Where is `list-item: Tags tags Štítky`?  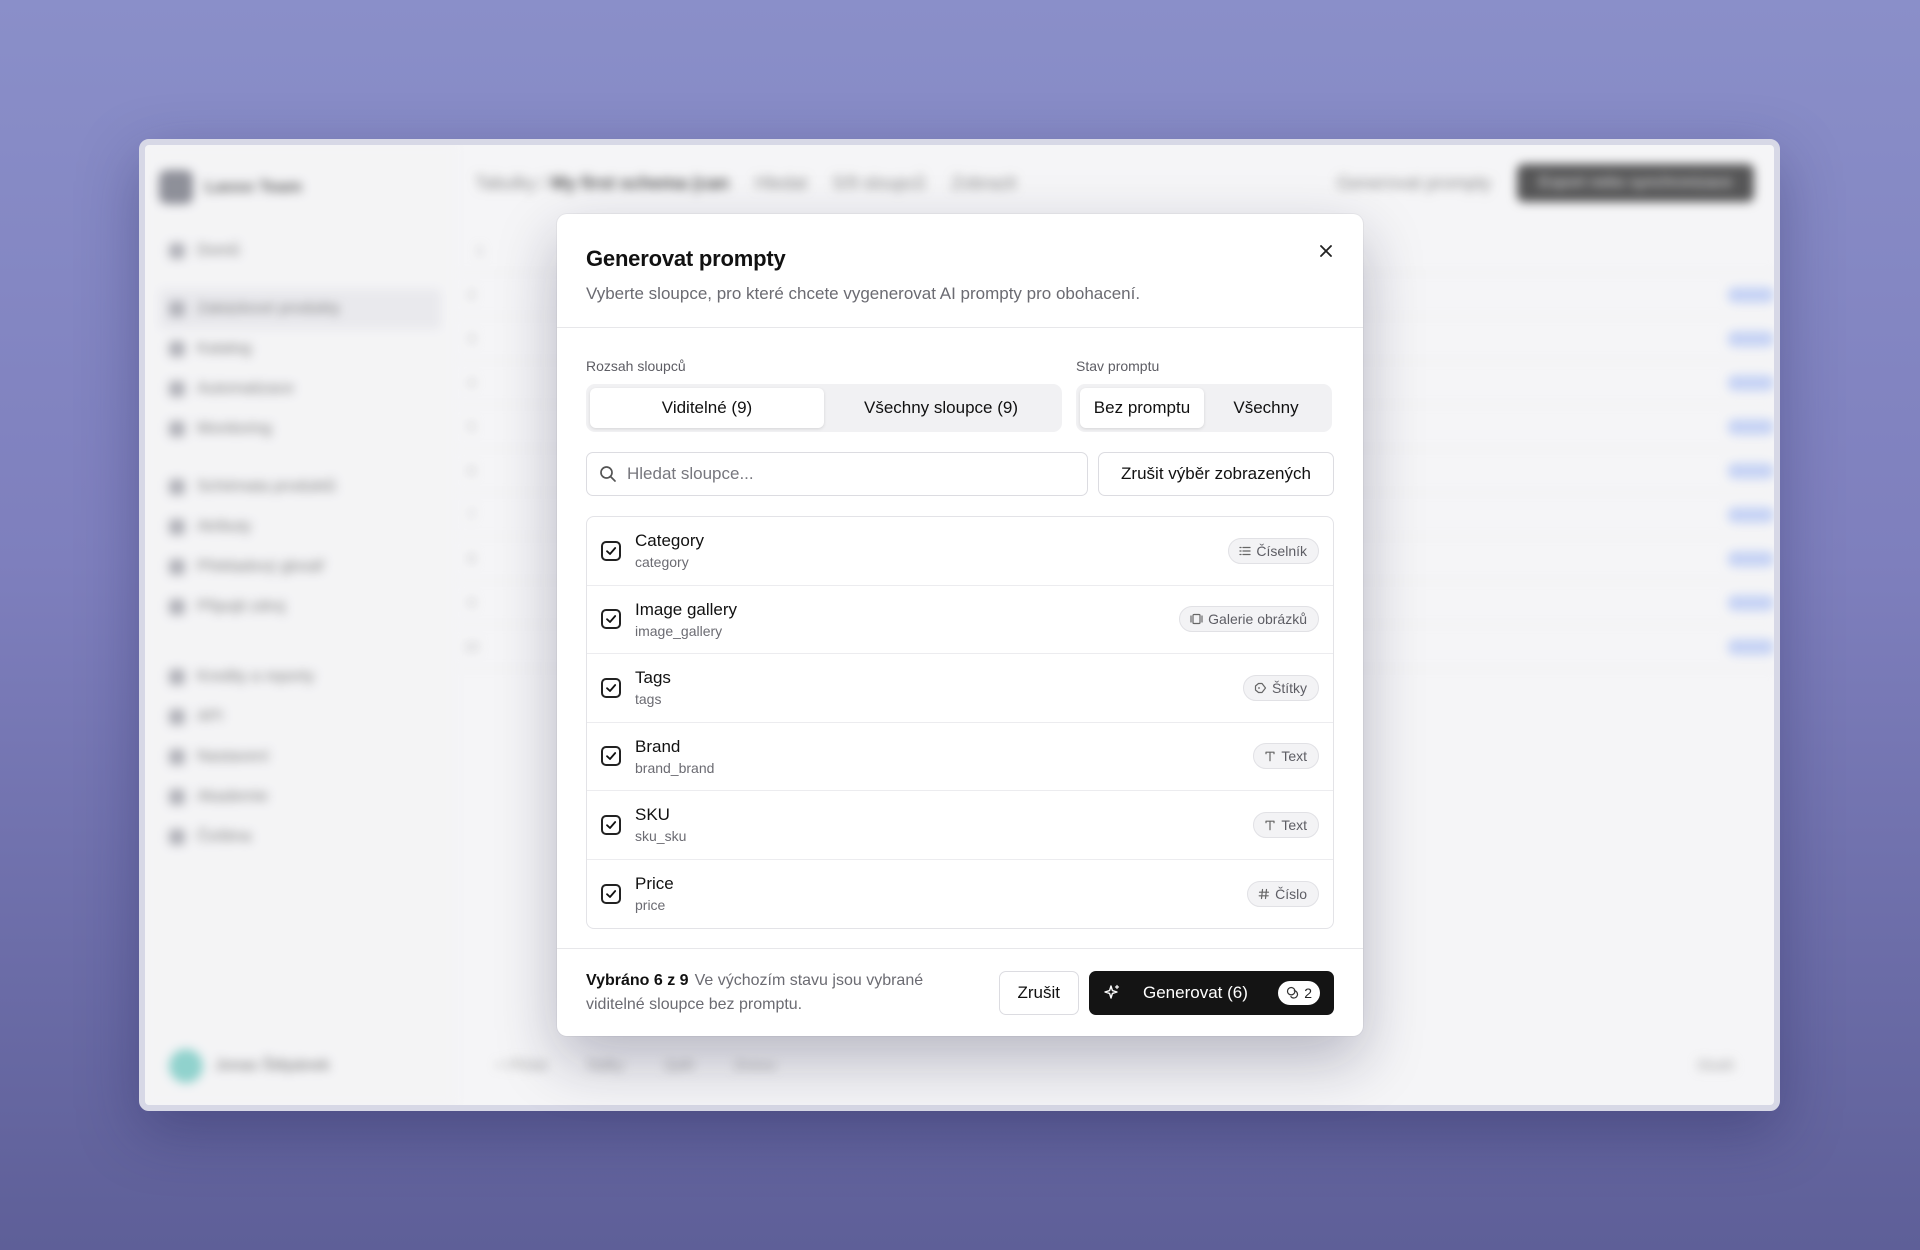 list-item: Tags tags Štítky is located at coordinates (960, 688).